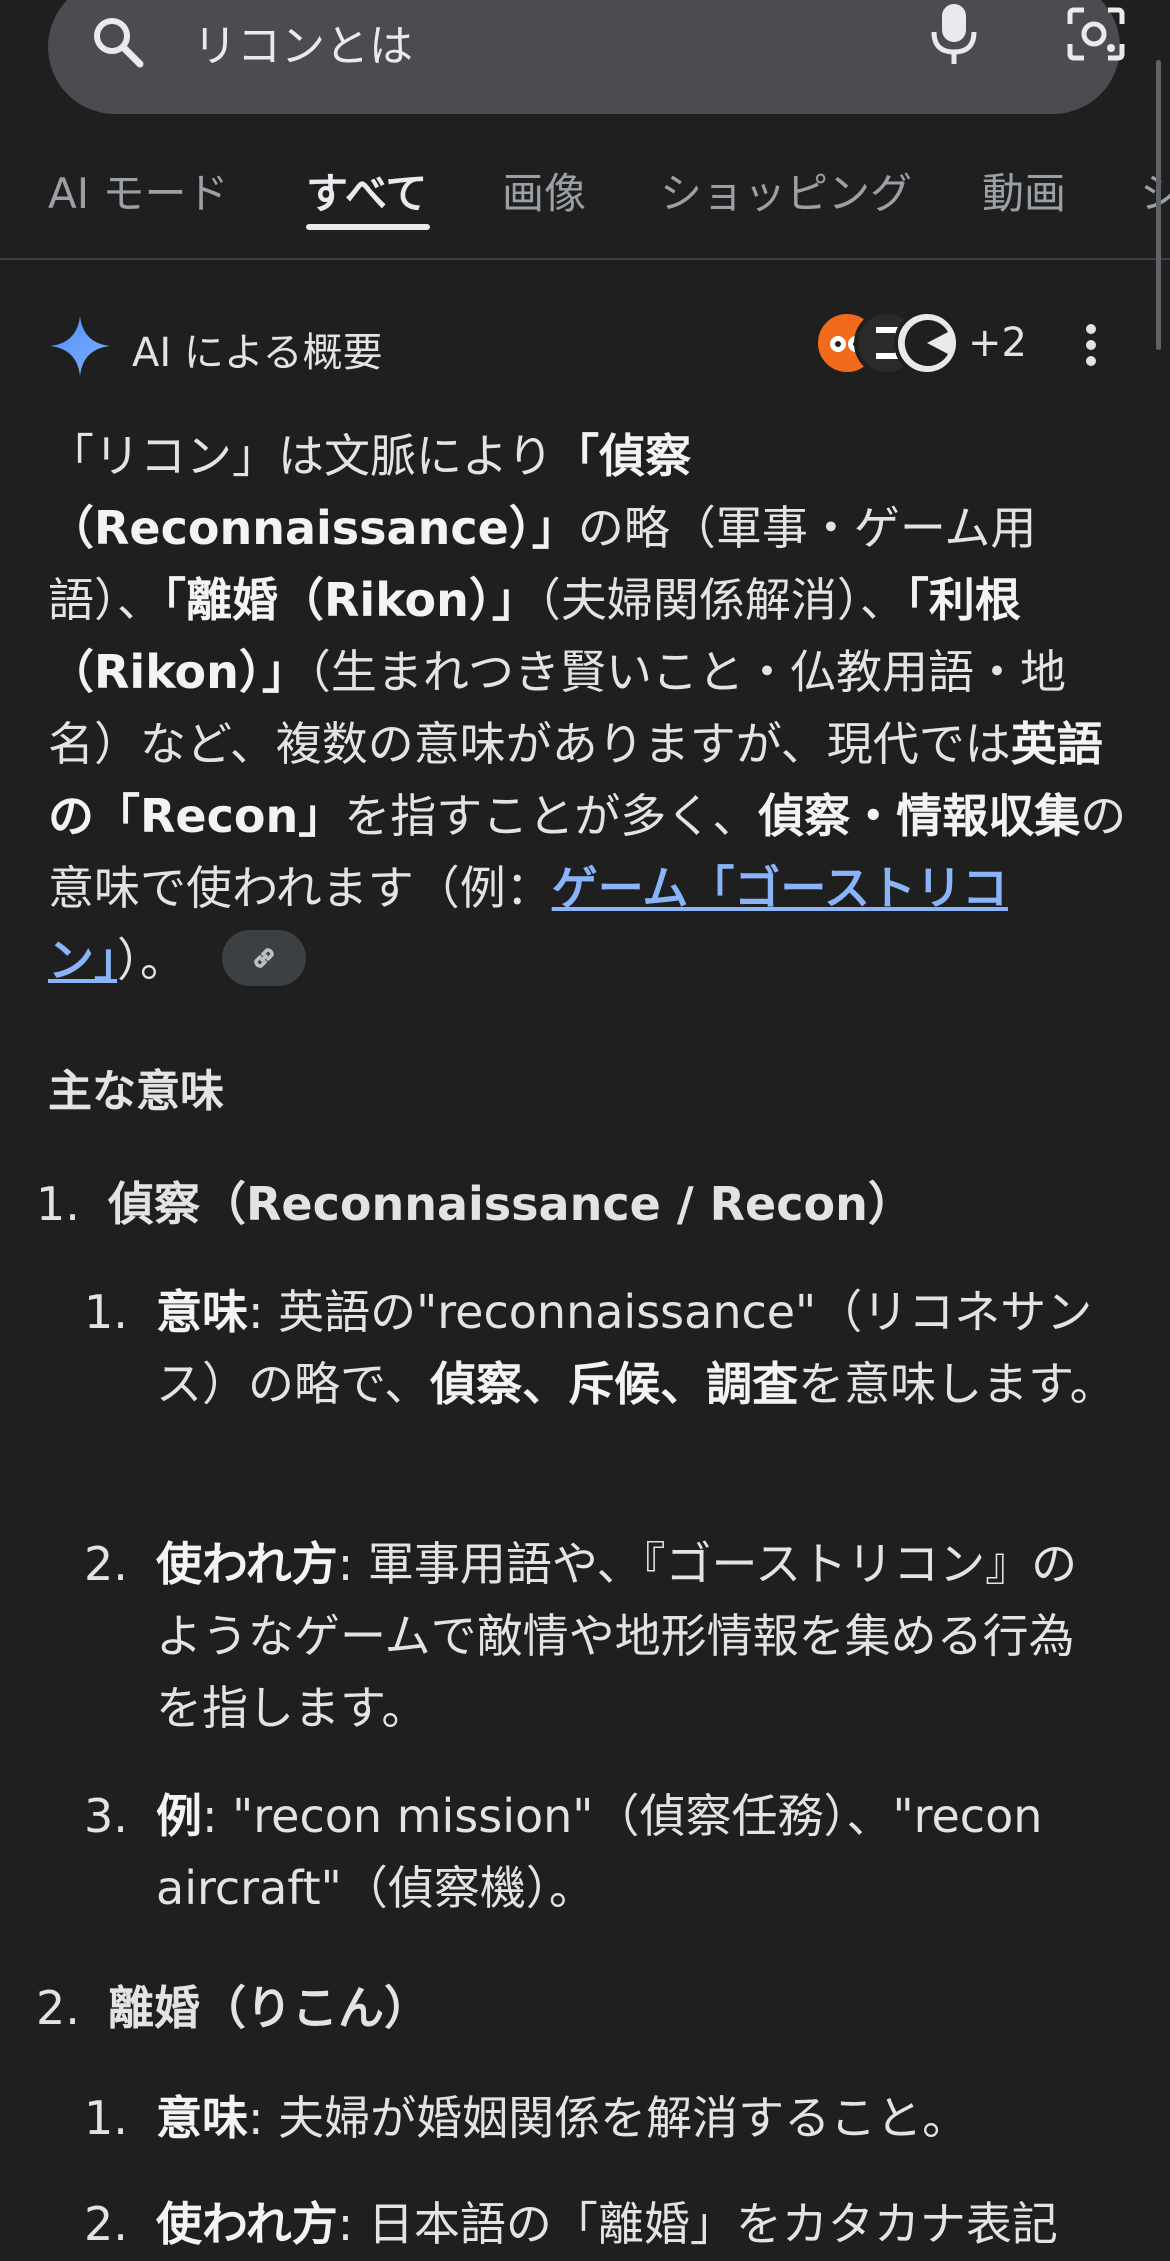 Image resolution: width=1170 pixels, height=2261 pixels. I want to click on scrollbar, so click(1158, 205).